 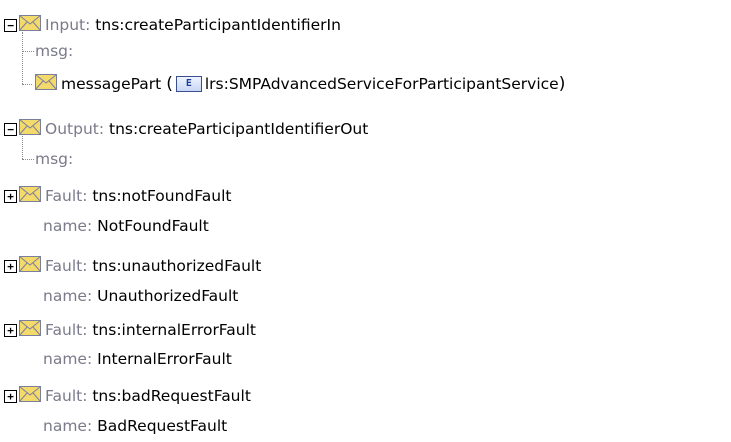 What do you see at coordinates (171, 396) in the screenshot?
I see `fault-message-name: tns:badRequestFault` at bounding box center [171, 396].